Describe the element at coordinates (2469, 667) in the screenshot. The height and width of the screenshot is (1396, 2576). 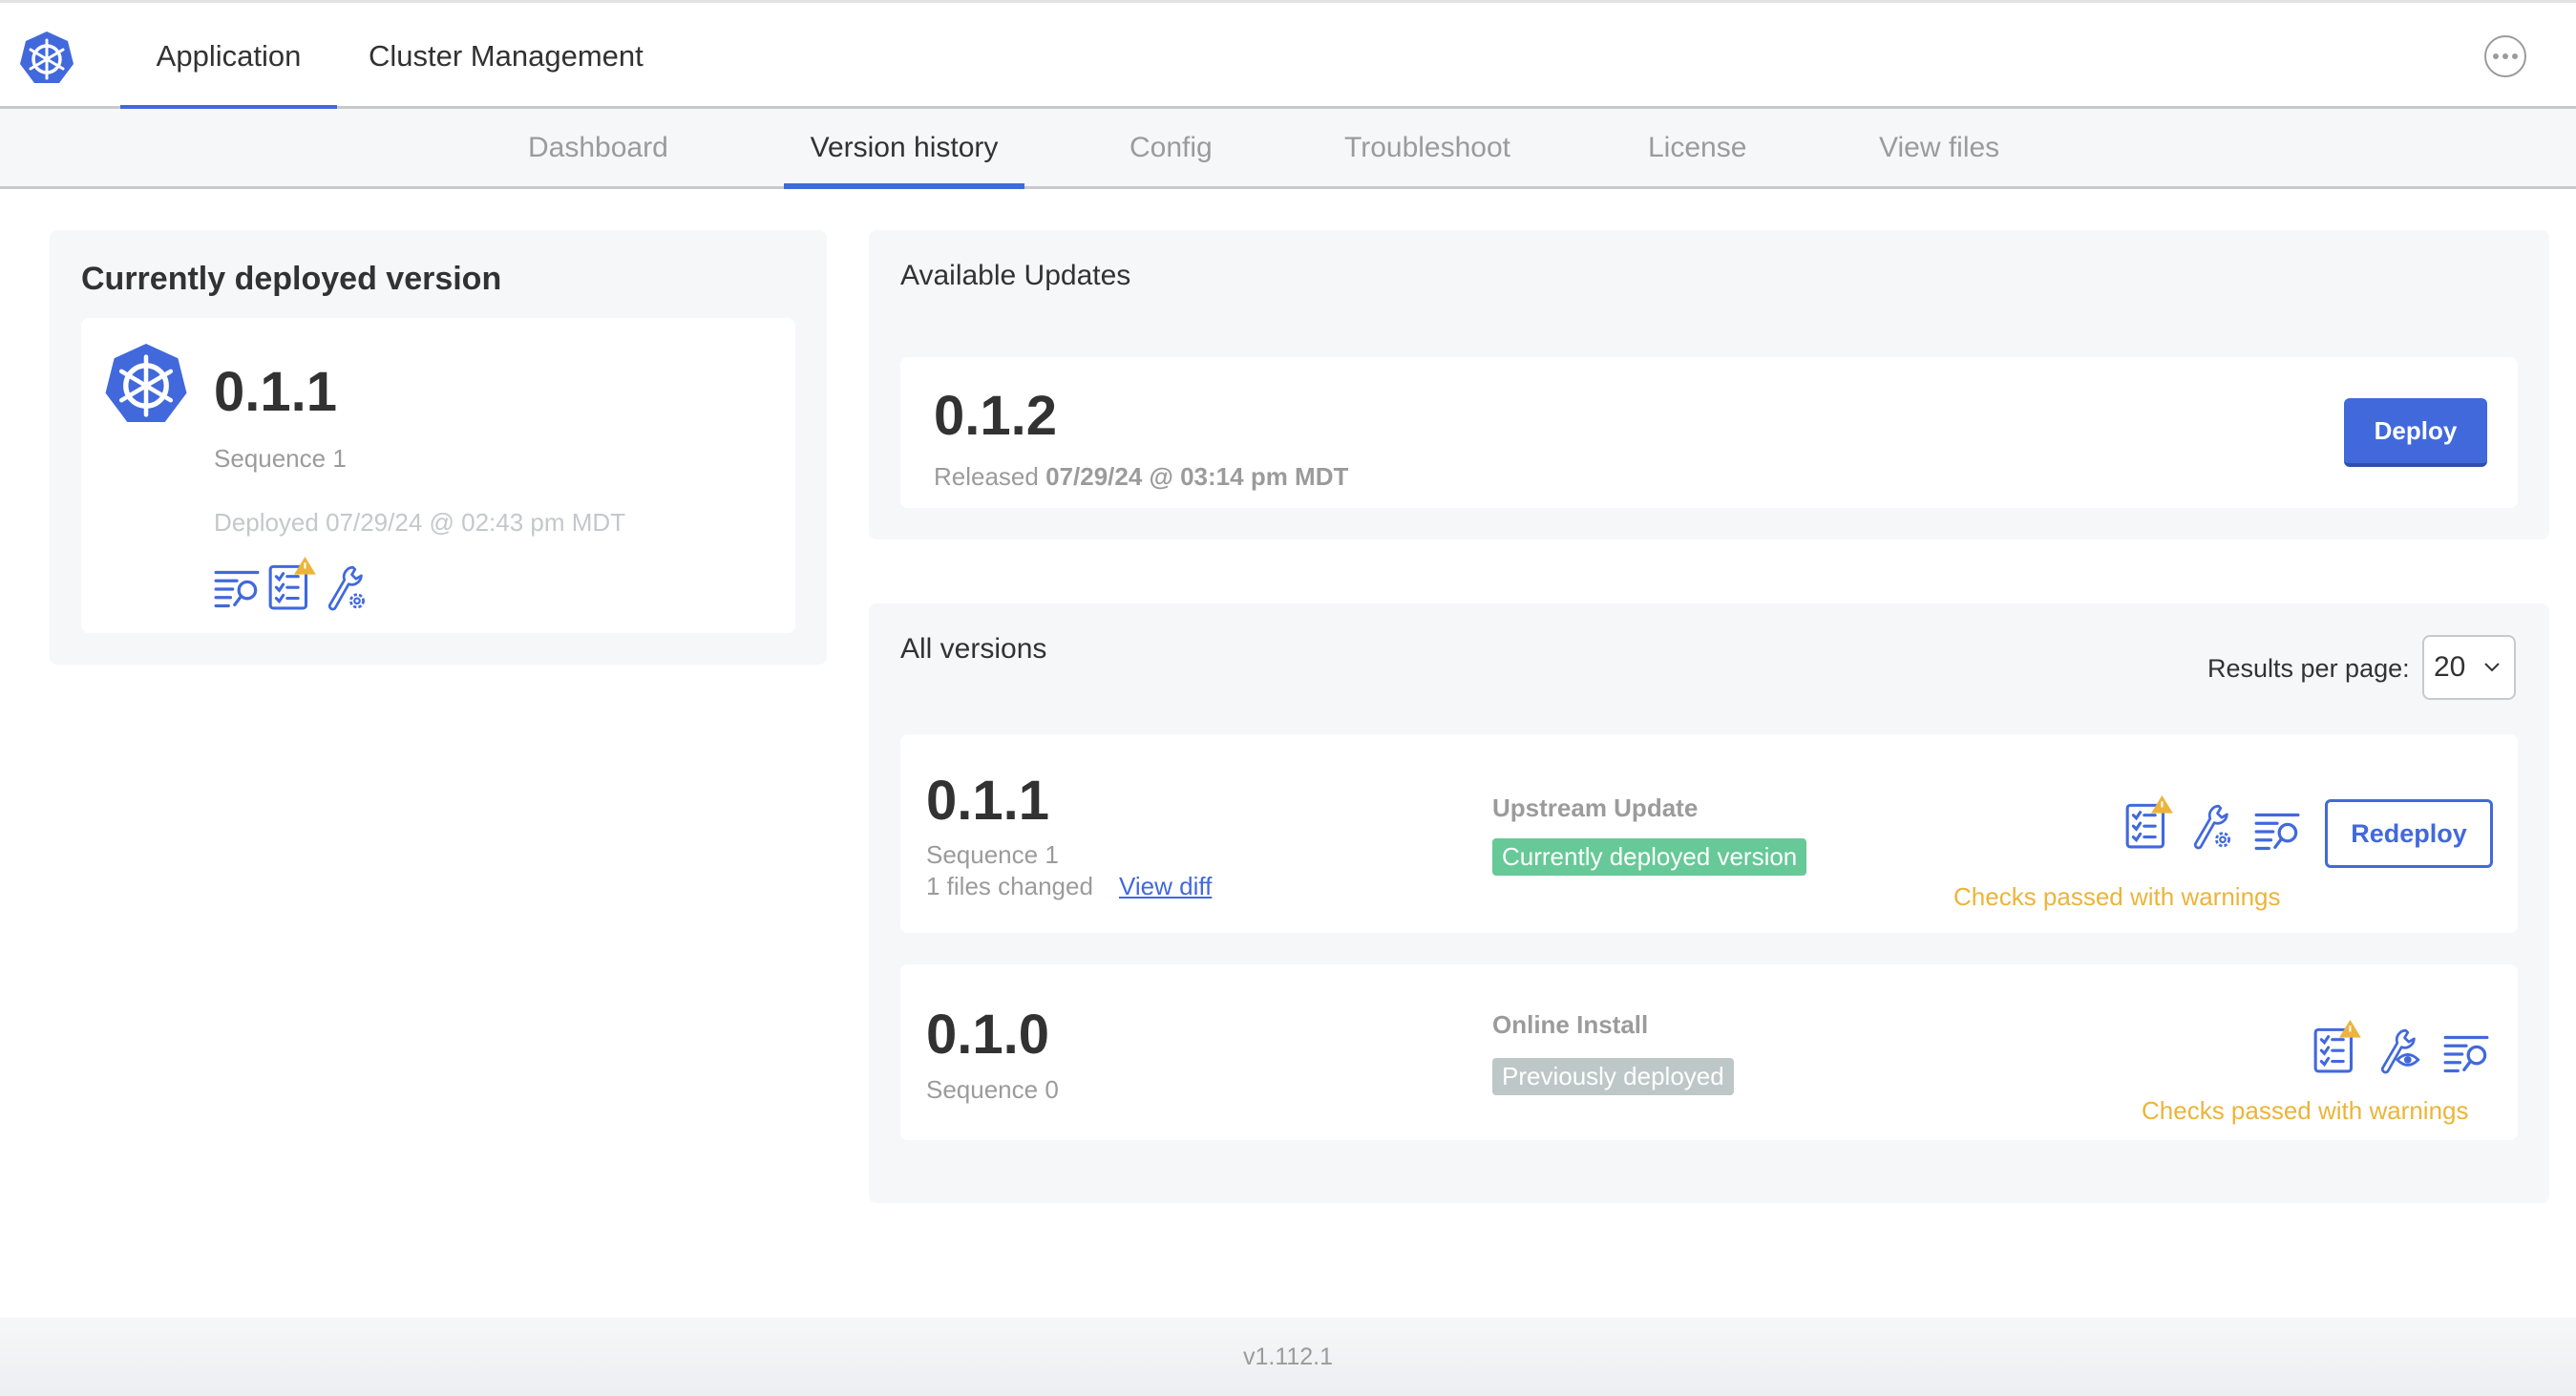
I see `results-per-page-select: 20` at that location.